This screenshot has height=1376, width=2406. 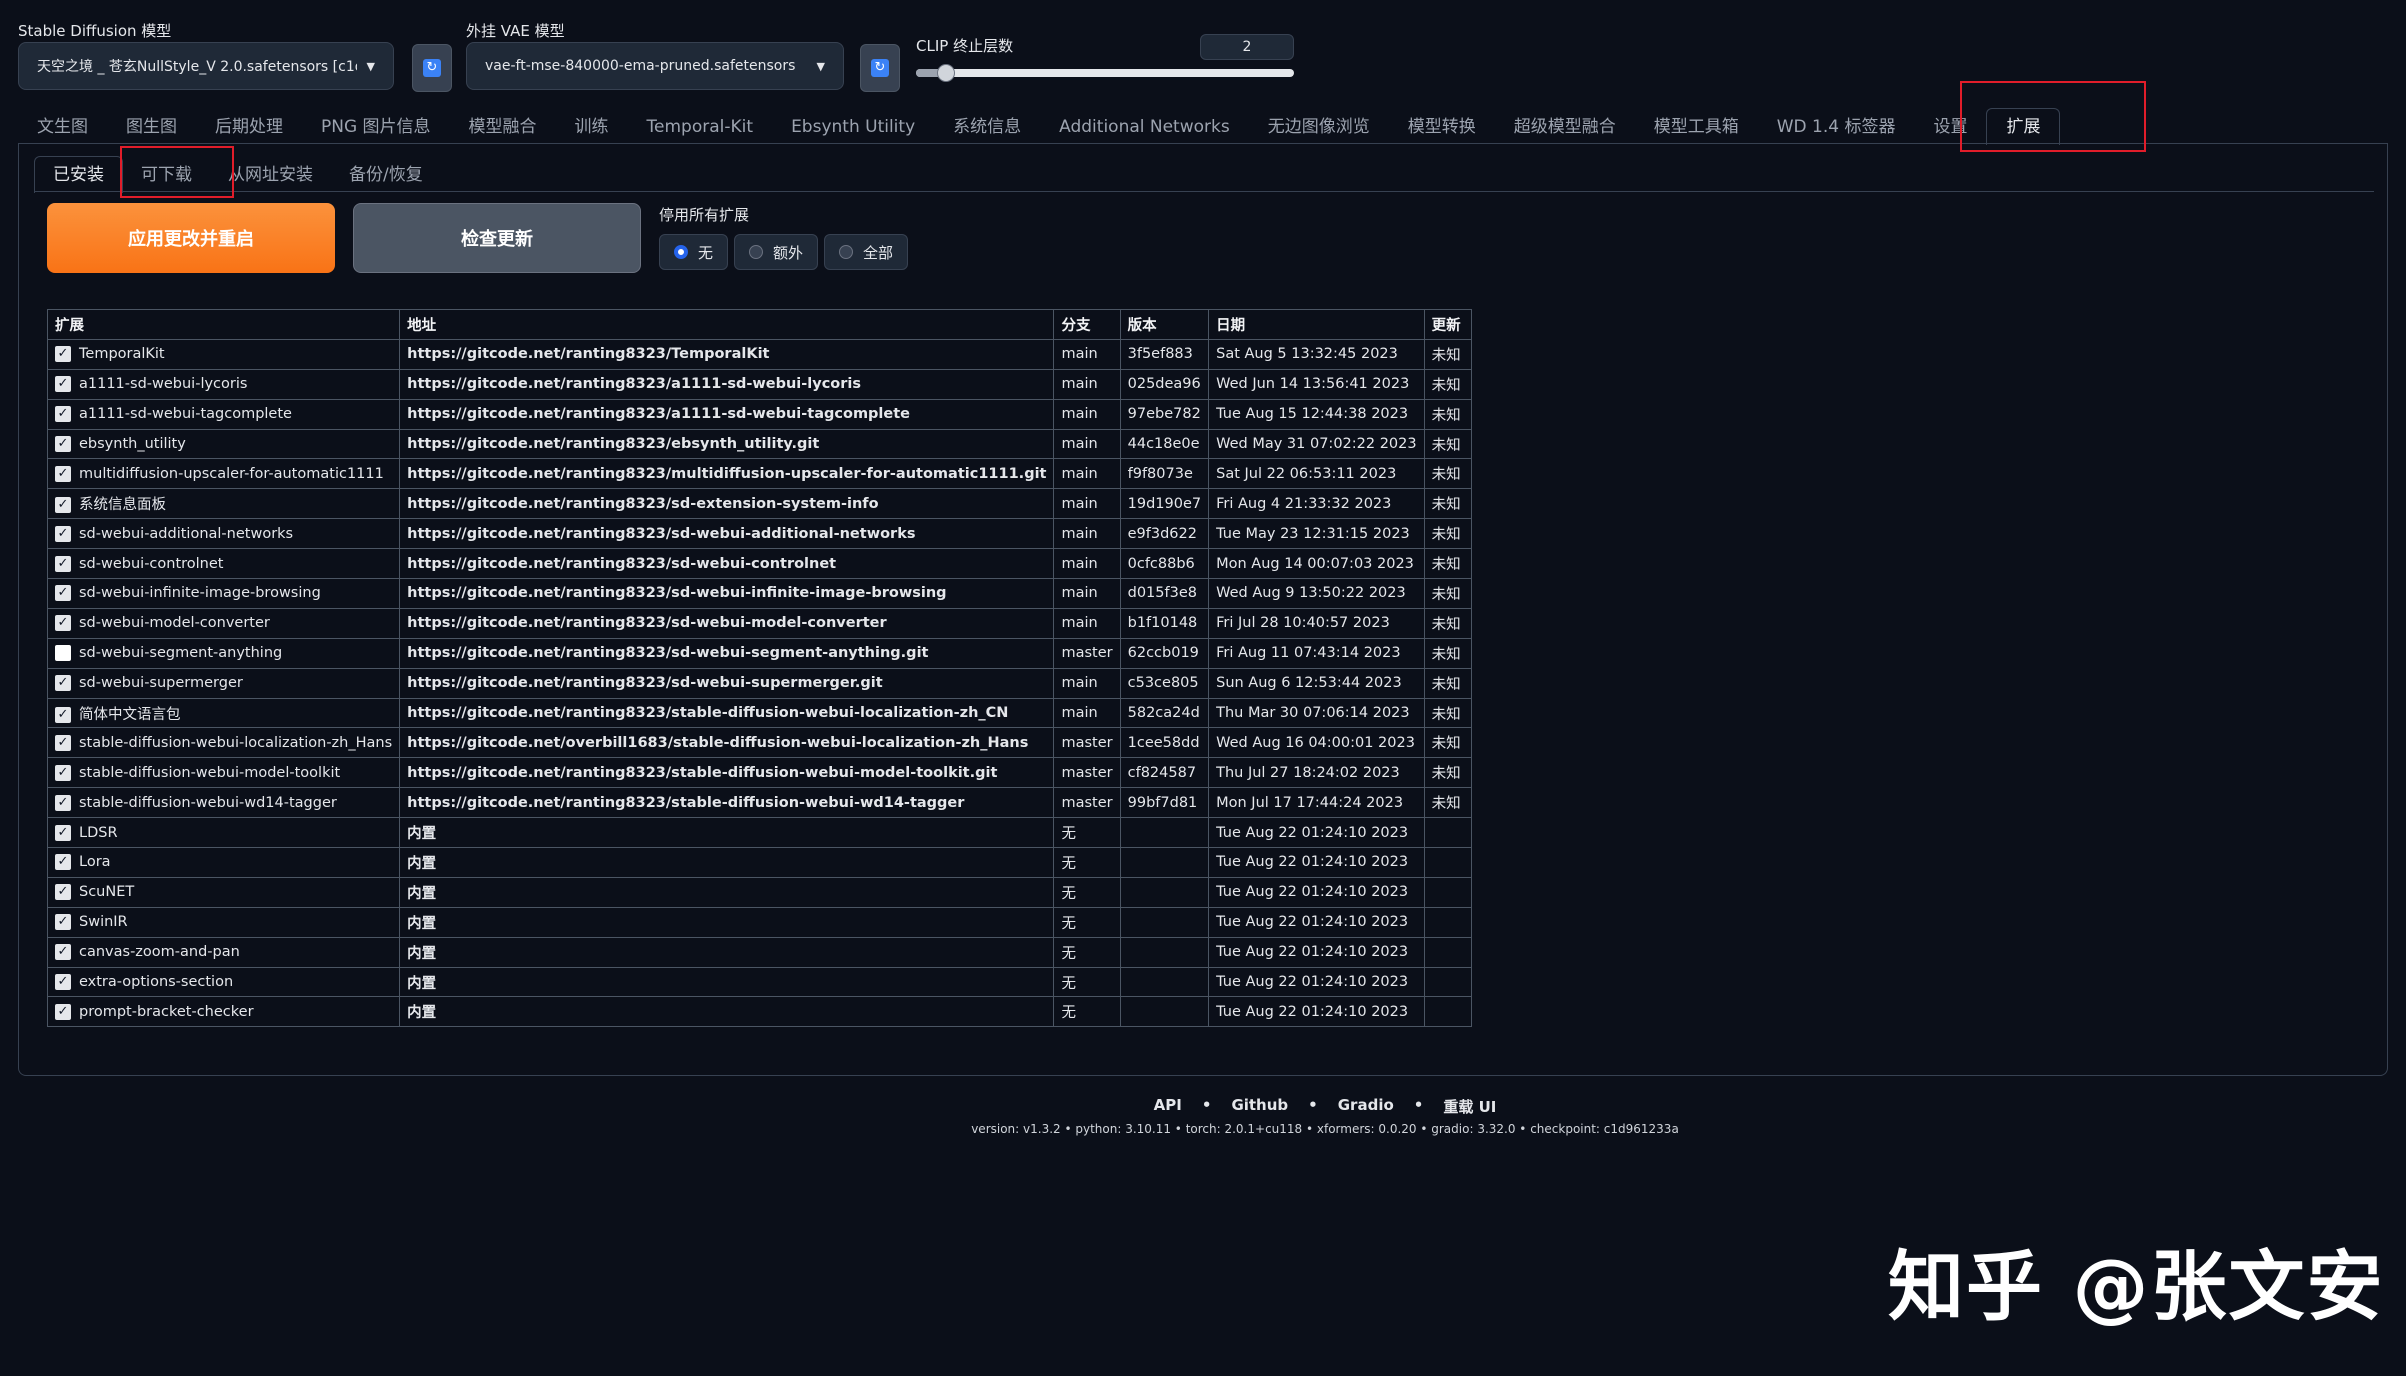 What do you see at coordinates (224, 594) in the screenshot?
I see `extension-name-cell: ✓sd-webui-infinite-image-browsing` at bounding box center [224, 594].